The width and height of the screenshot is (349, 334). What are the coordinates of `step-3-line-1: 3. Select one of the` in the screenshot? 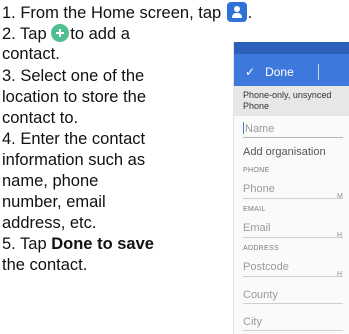 It's located at (73, 76).